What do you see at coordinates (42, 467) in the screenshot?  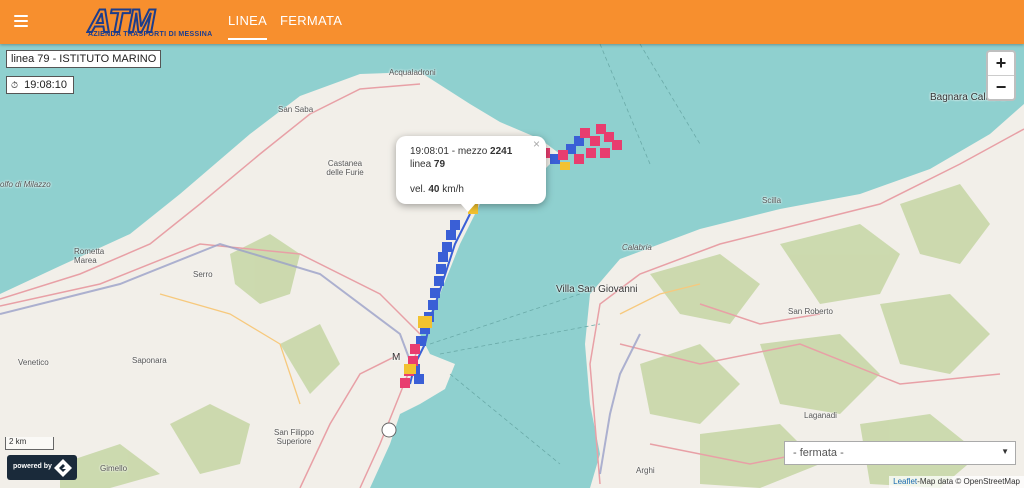 I see `powered-by-badge: powered by` at bounding box center [42, 467].